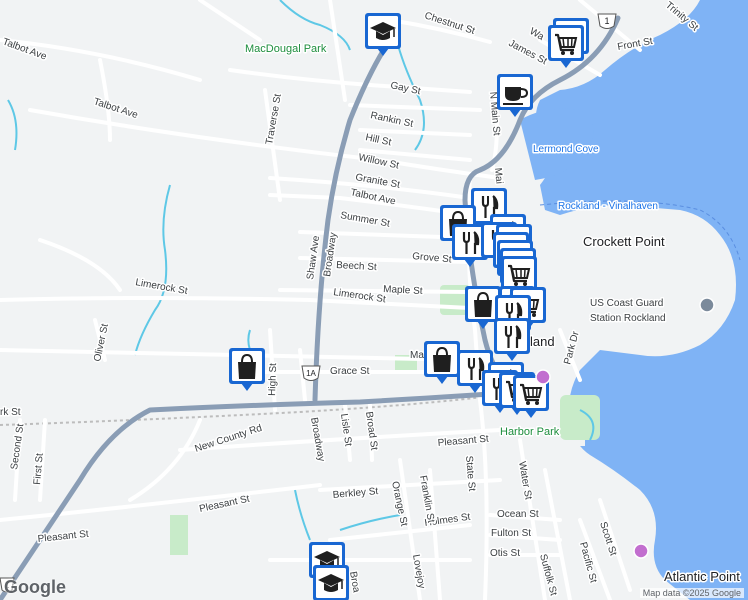 The image size is (748, 600). I want to click on svg-text: Pleasant St, so click(463, 441).